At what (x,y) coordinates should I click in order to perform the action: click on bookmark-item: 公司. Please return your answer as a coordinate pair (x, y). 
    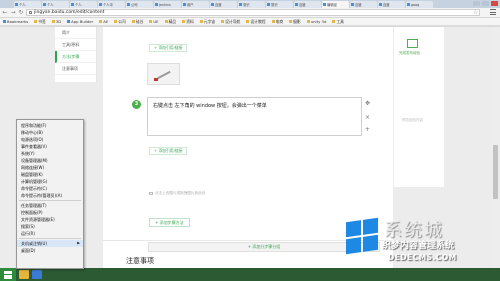
    Looking at the image, I should click on (120, 22).